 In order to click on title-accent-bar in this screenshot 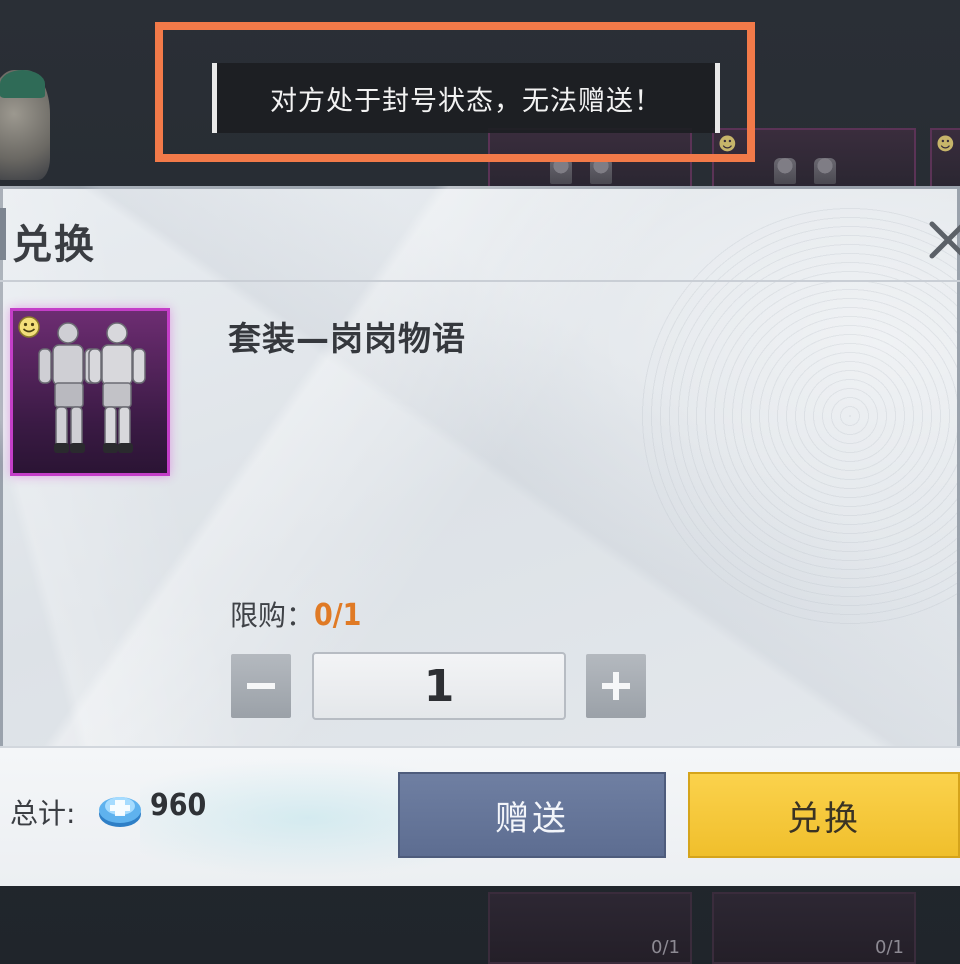, I will do `click(3, 234)`.